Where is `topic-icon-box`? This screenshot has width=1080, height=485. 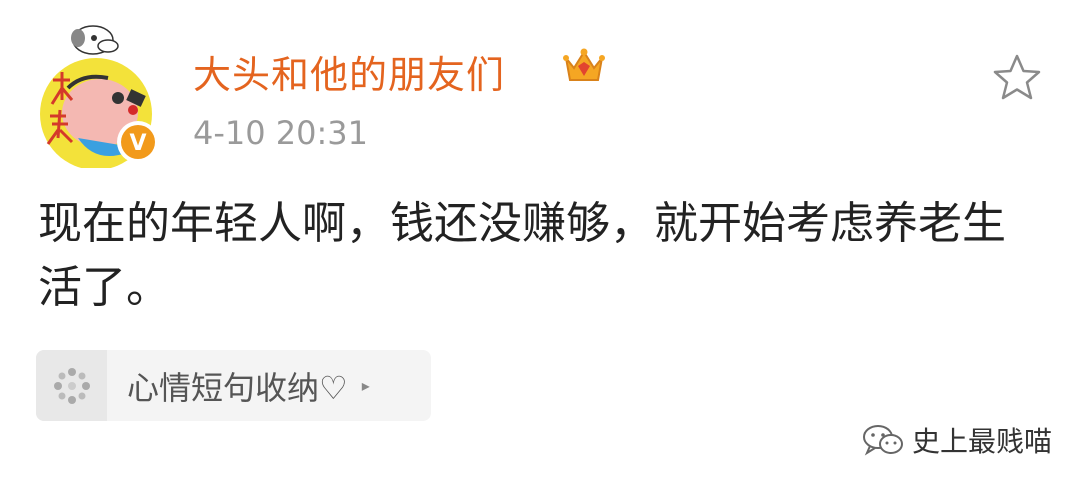
topic-icon-box is located at coordinates (71, 385).